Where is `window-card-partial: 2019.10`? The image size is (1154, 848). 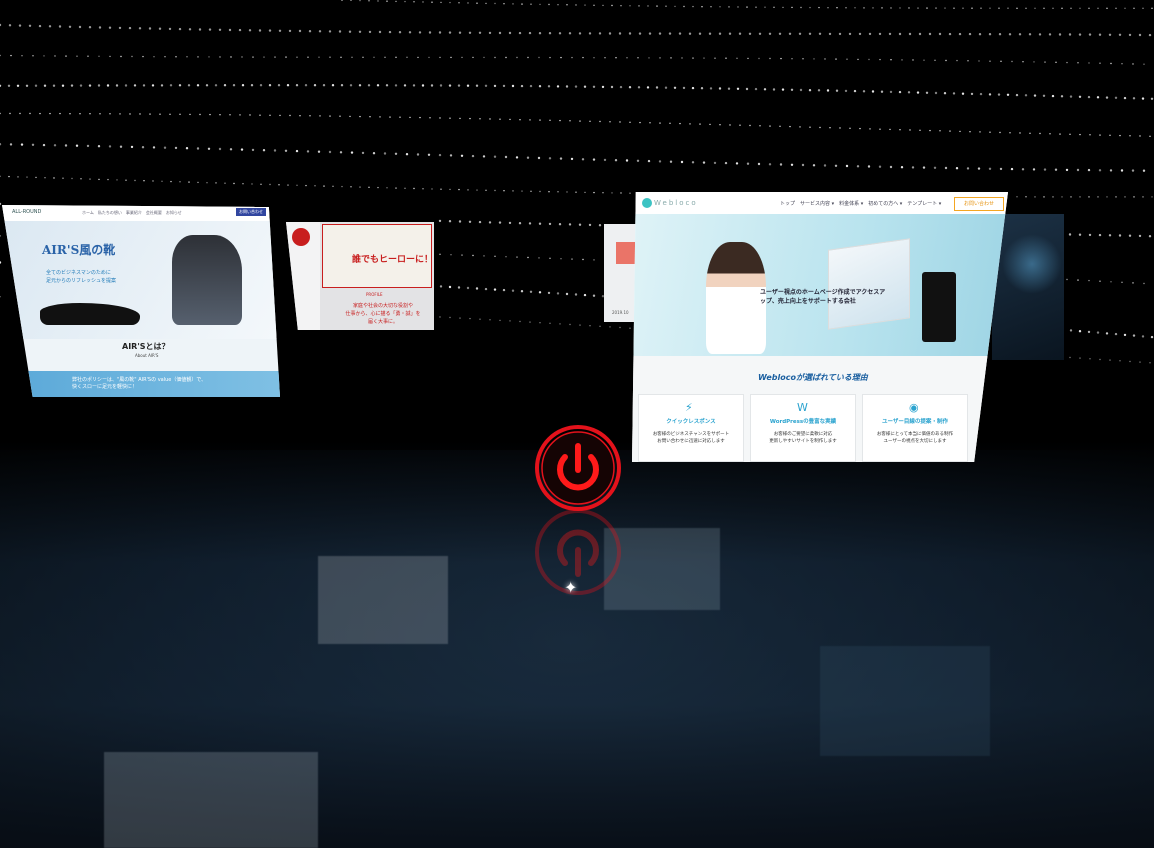
window-card-partial: 2019.10 is located at coordinates (621, 273).